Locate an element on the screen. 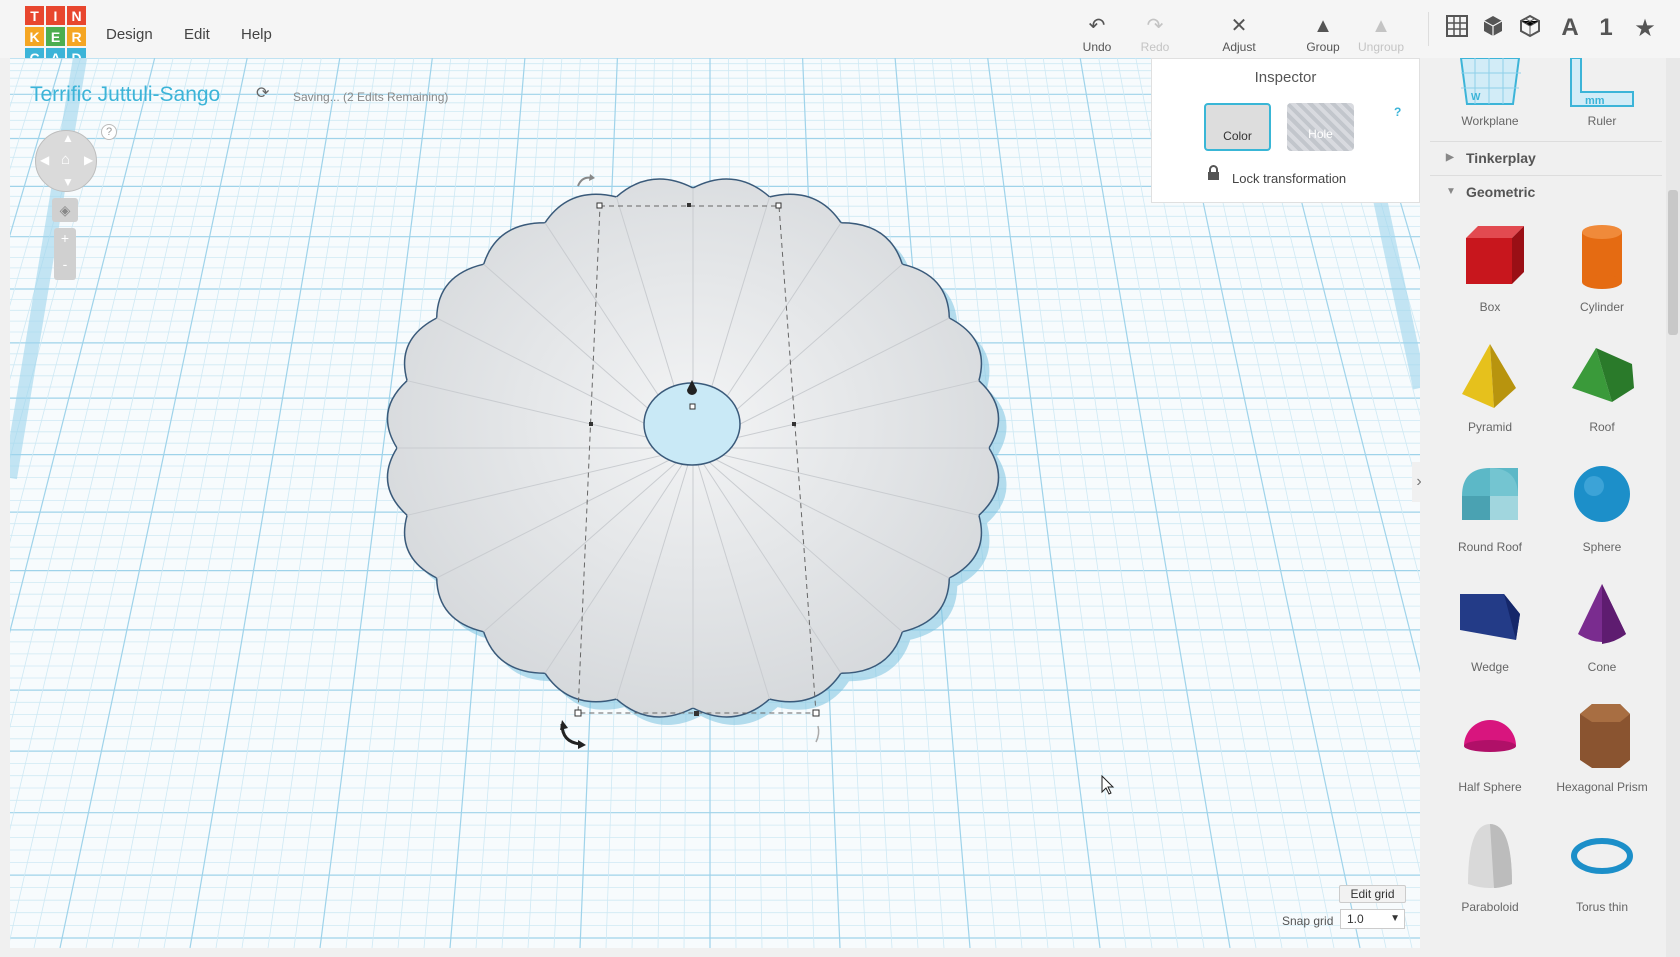 This screenshot has width=1680, height=957. menu-edit: Edit is located at coordinates (197, 34).